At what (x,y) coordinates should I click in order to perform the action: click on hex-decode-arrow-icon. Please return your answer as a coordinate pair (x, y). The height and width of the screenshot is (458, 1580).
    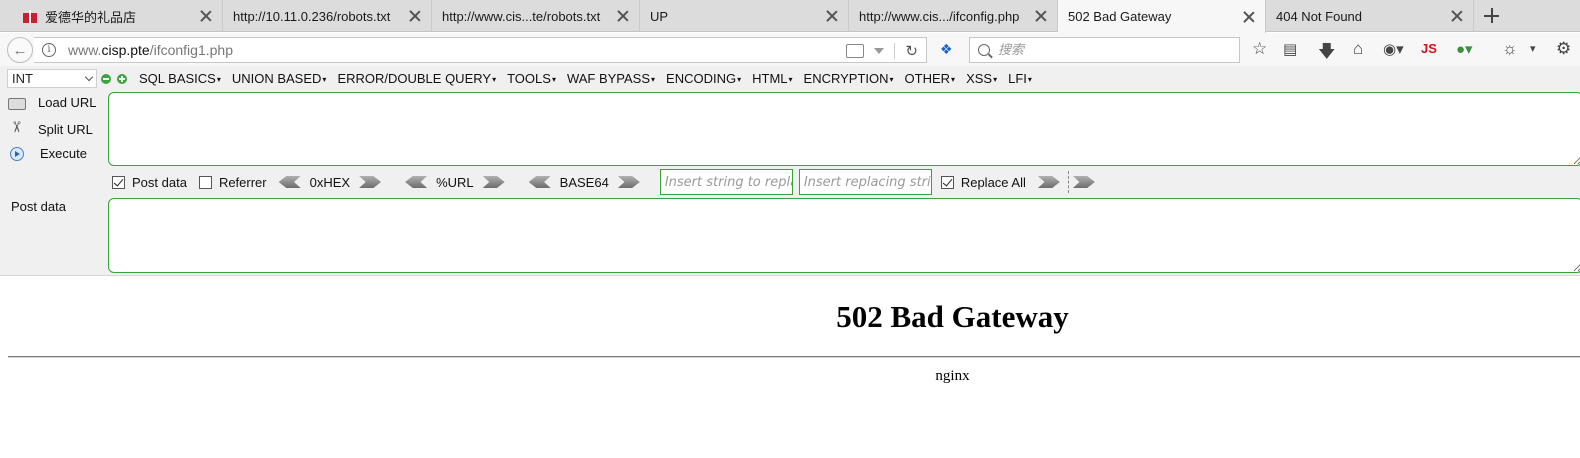
    Looking at the image, I should click on (289, 182).